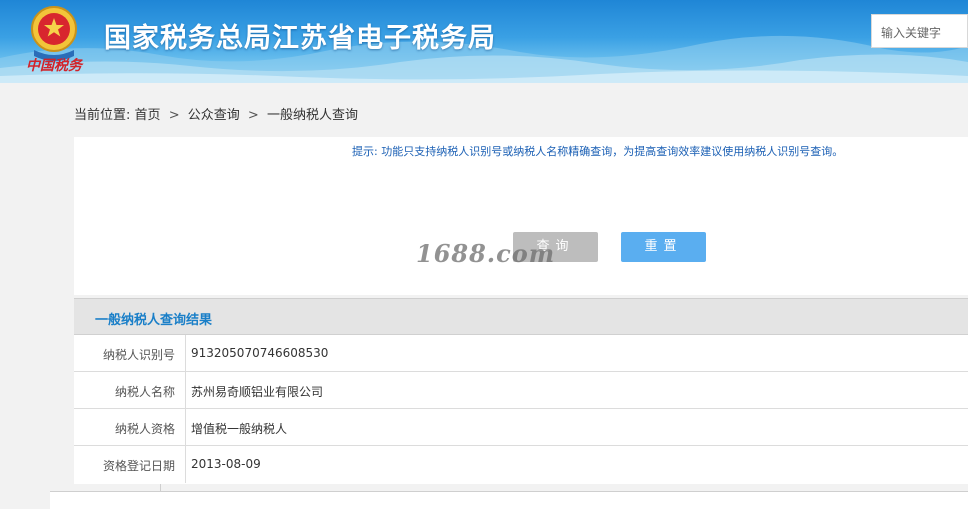 The image size is (968, 509). Describe the element at coordinates (130, 464) in the screenshot. I see `row-label: 资格登记日期` at that location.